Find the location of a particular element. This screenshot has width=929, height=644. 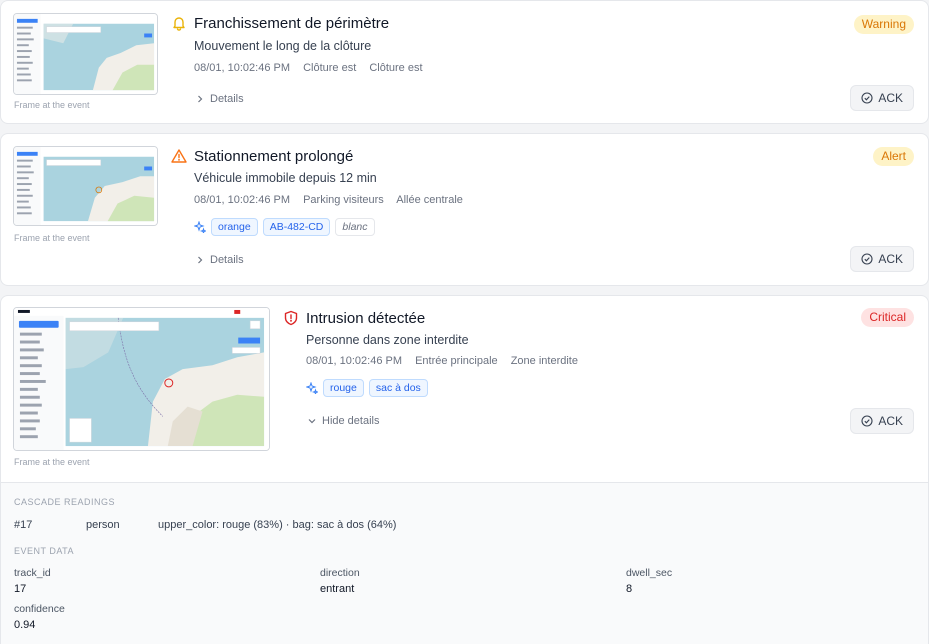

field-key: track_id is located at coordinates (32, 573).